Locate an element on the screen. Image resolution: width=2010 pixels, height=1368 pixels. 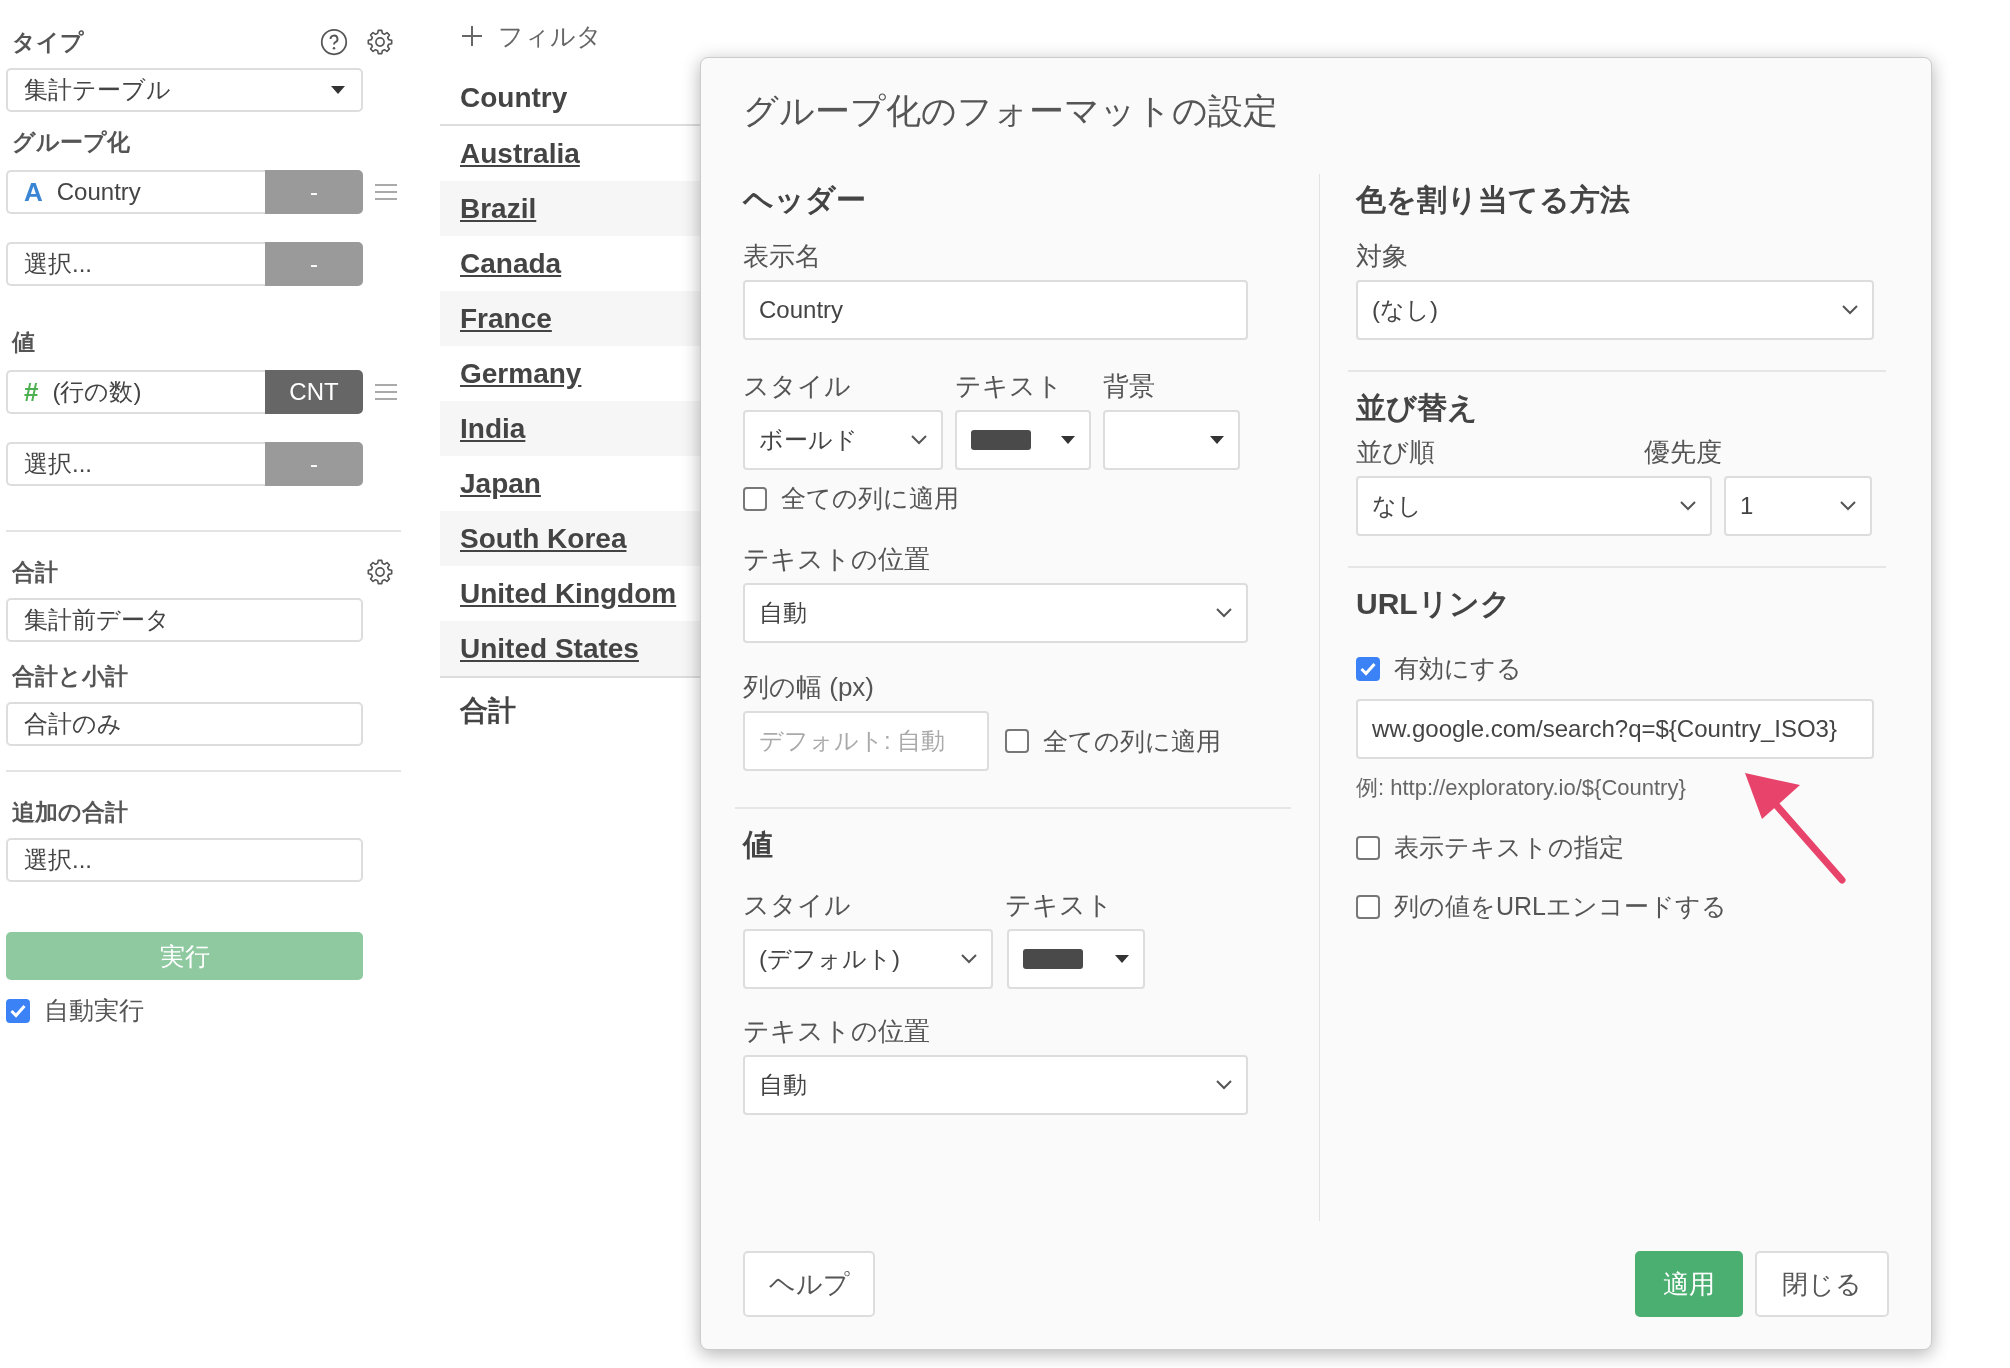
checkbox-label: 列の値をURLエンコードする is located at coordinates (1560, 906).